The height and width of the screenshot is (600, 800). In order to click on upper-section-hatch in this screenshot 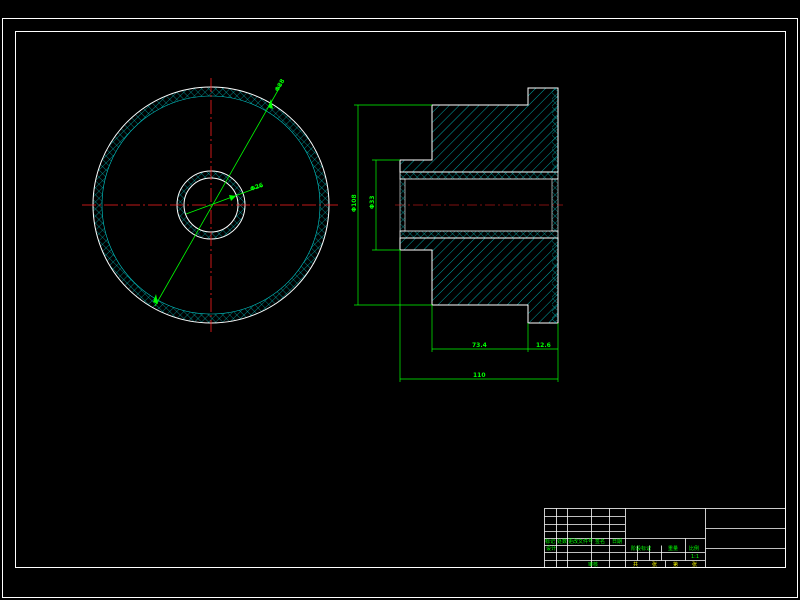, I will do `click(479, 130)`.